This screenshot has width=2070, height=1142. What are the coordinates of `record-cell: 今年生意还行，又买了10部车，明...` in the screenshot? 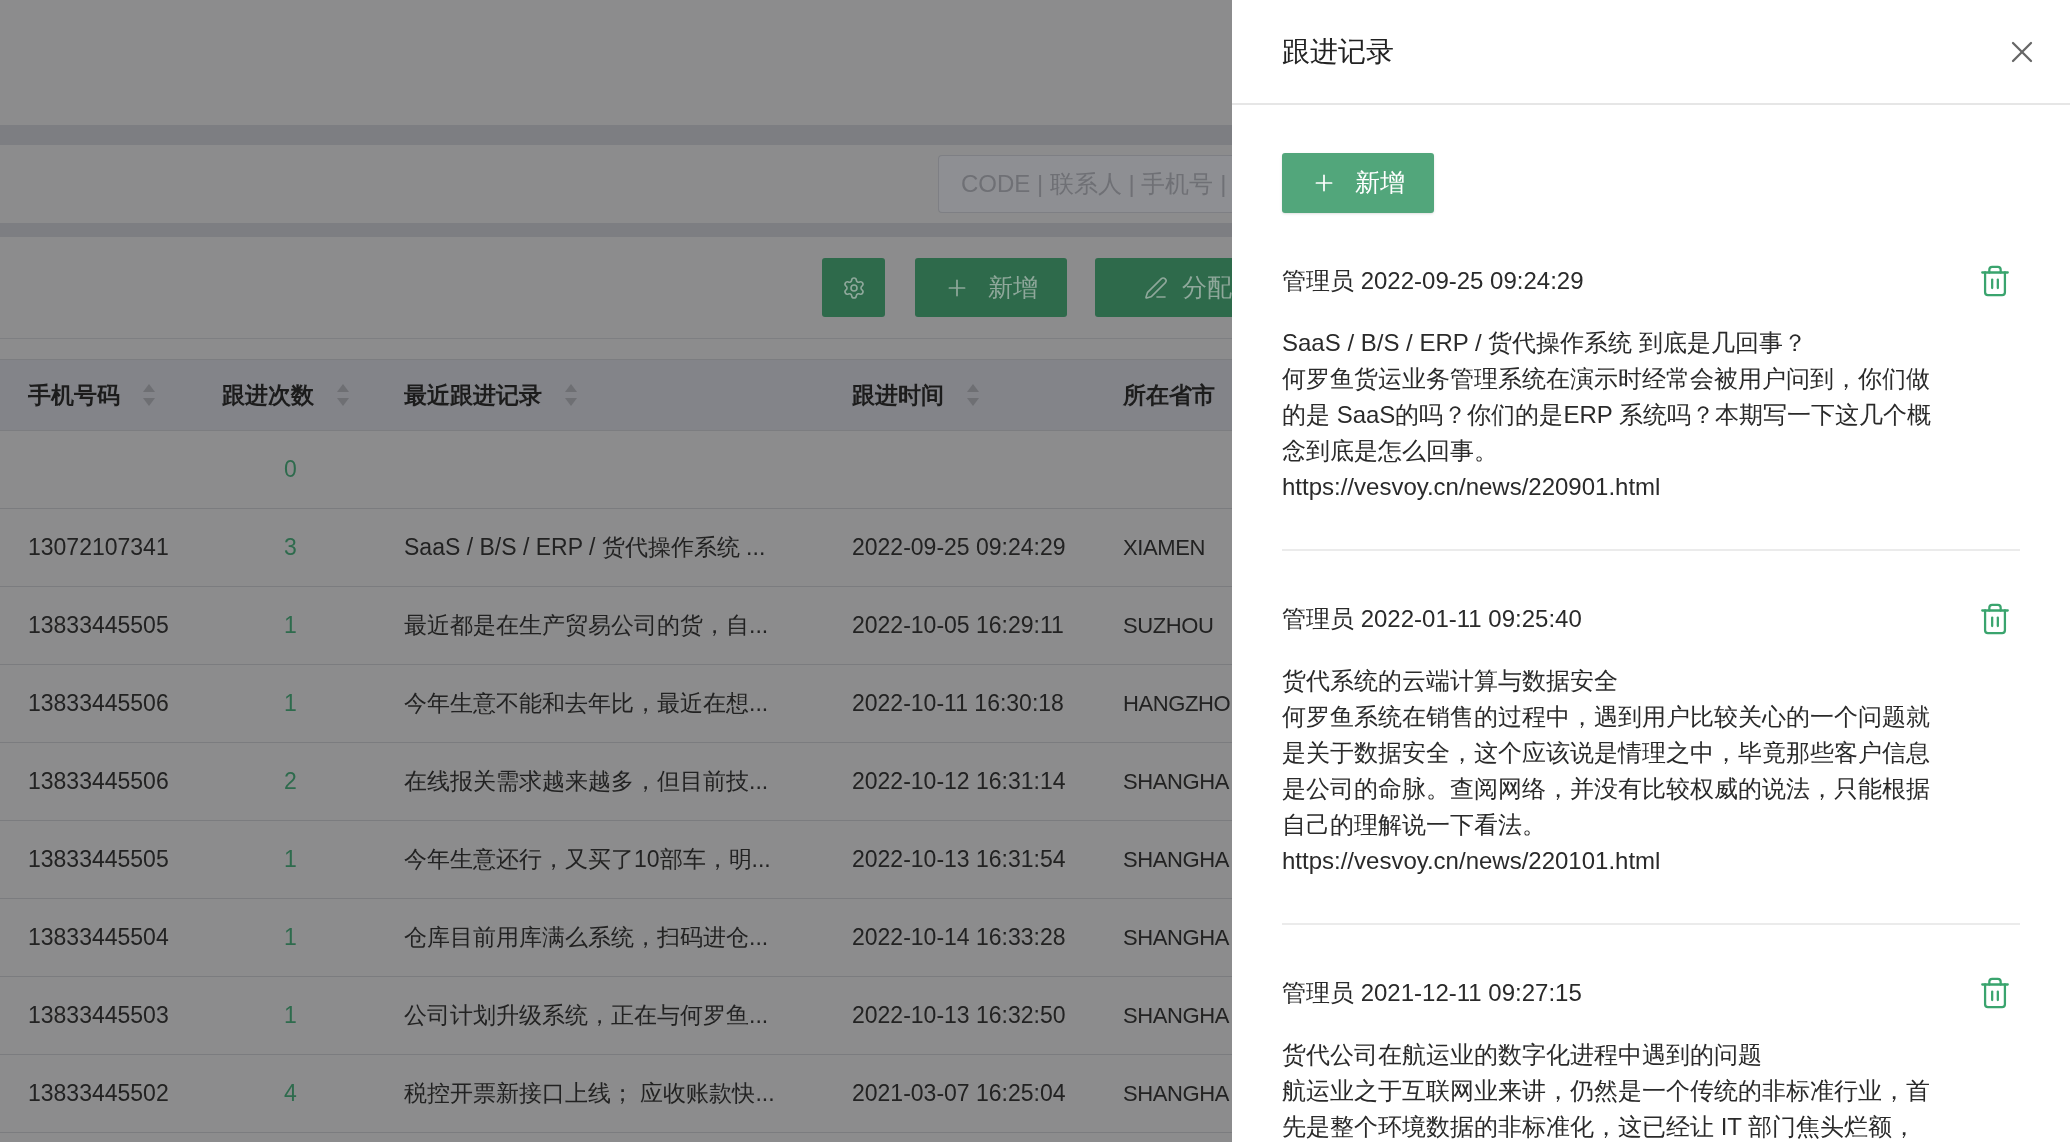 It's located at (587, 859).